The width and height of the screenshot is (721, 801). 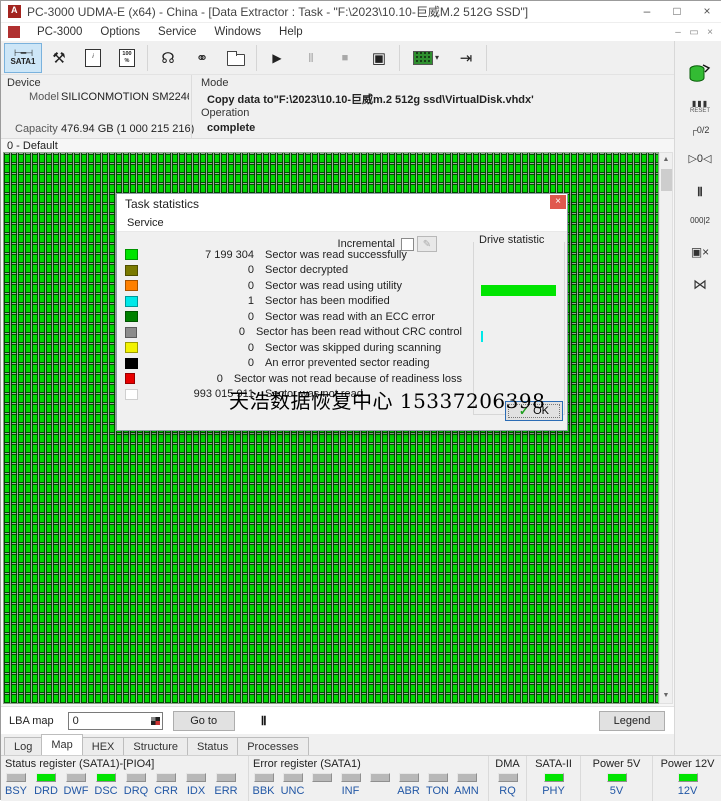 I want to click on drive-statistic-label: Drive statistic, so click(x=512, y=240).